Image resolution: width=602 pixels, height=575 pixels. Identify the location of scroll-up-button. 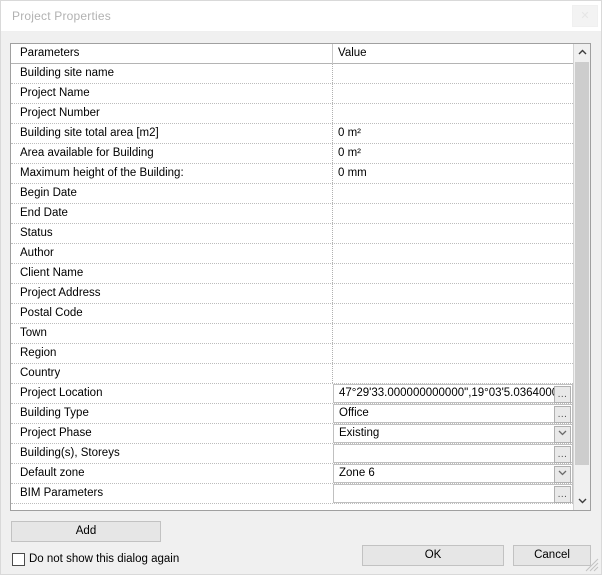
(582, 52).